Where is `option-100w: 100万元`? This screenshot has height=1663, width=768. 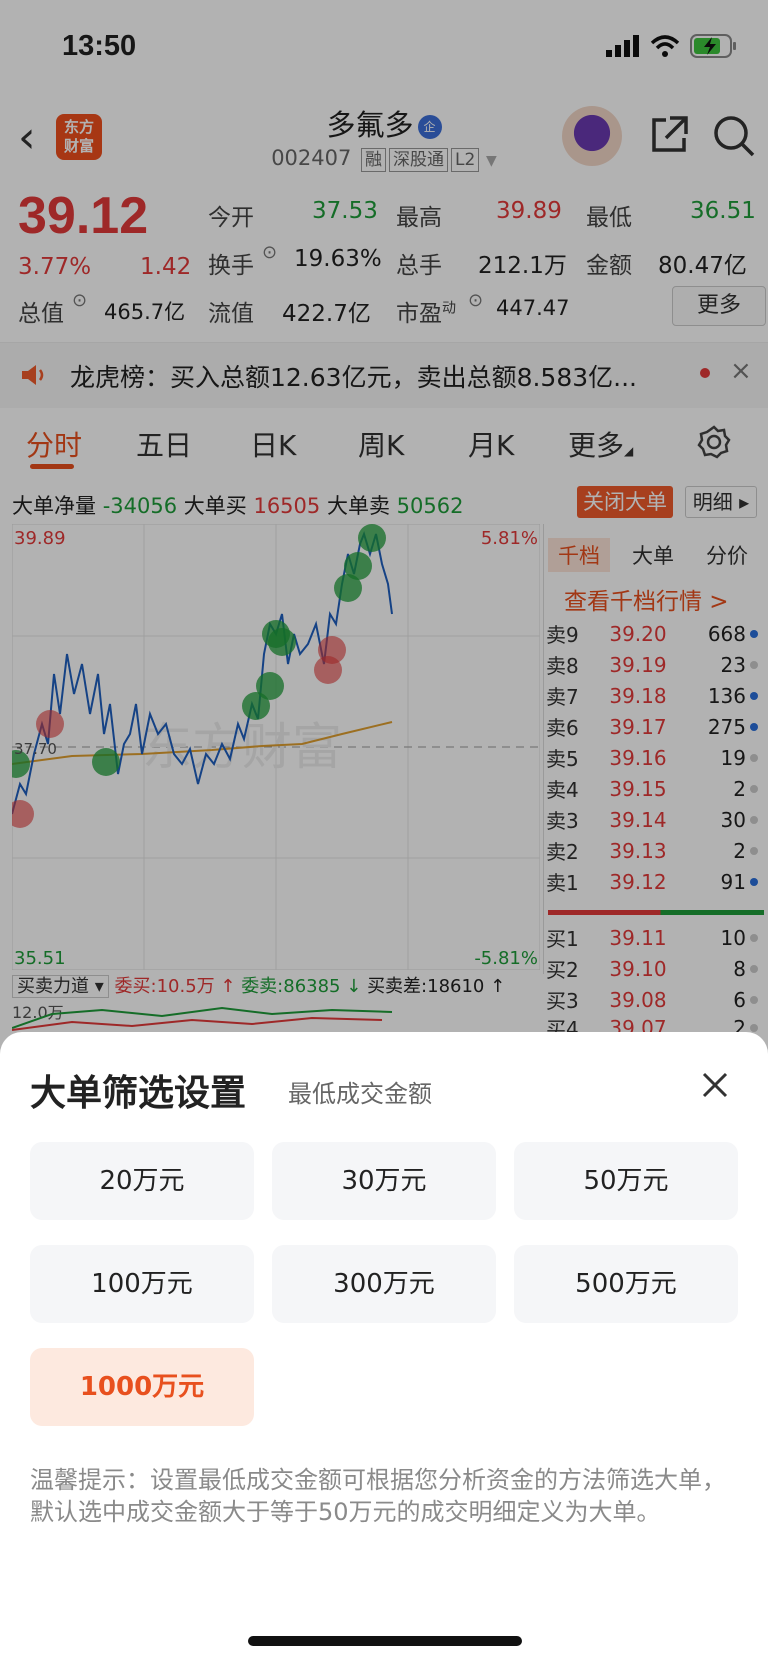 option-100w: 100万元 is located at coordinates (142, 1284).